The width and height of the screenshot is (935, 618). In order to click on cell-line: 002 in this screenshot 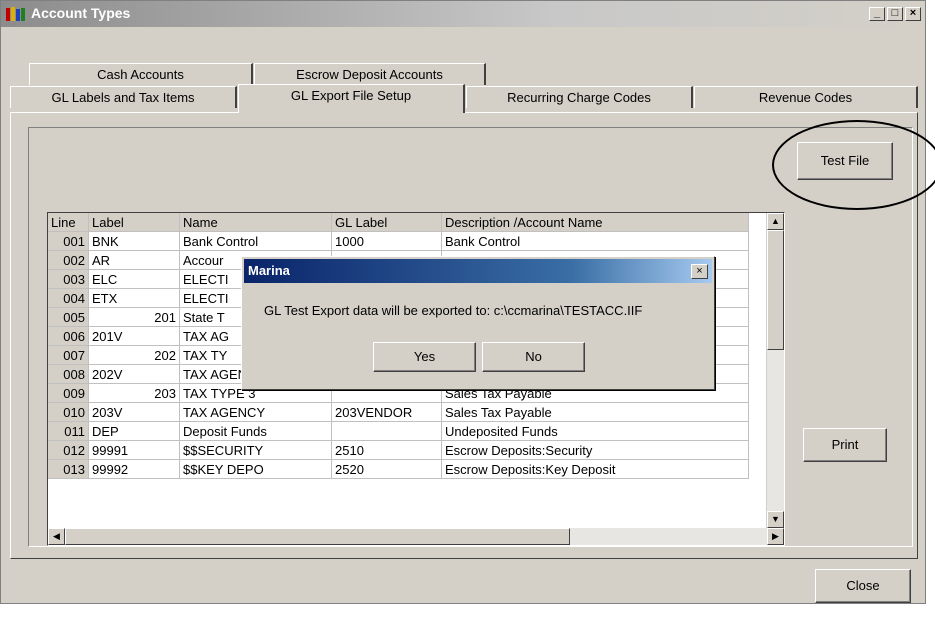, I will do `click(68, 260)`.